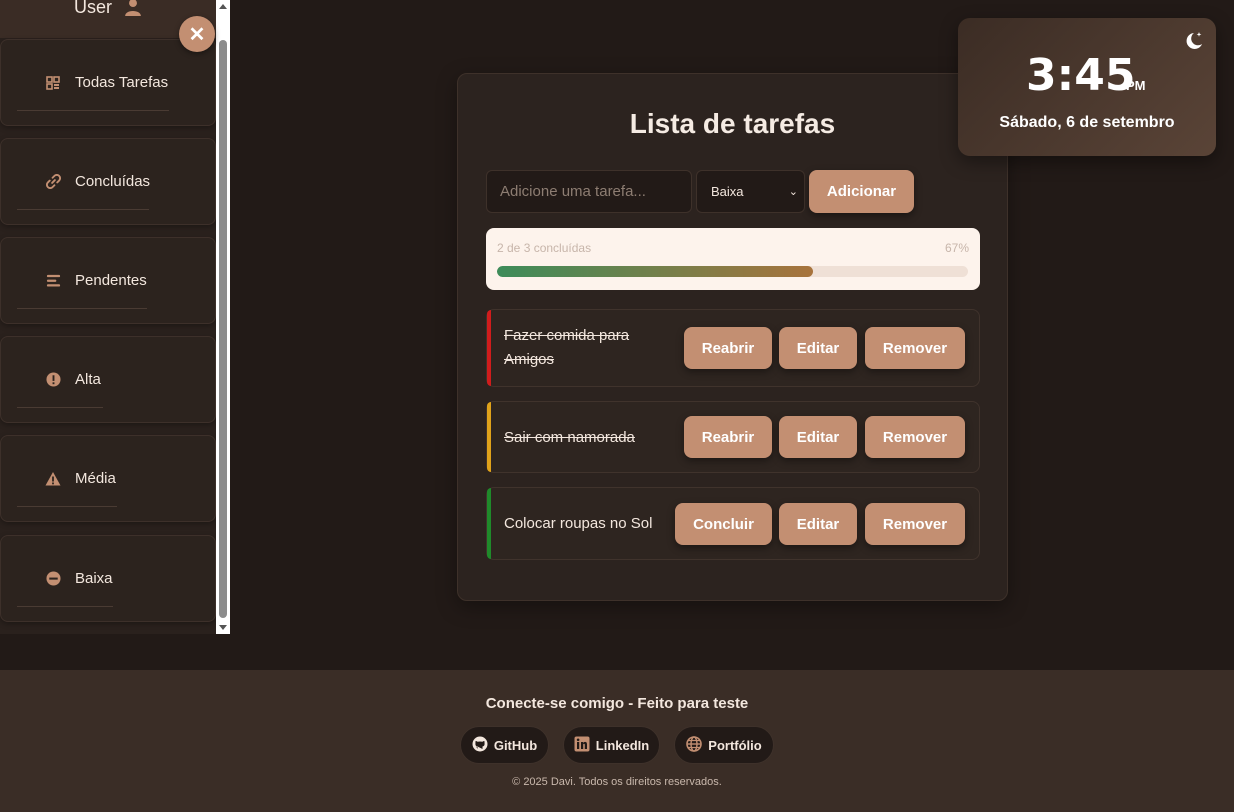  I want to click on grid-icon, so click(53, 83).